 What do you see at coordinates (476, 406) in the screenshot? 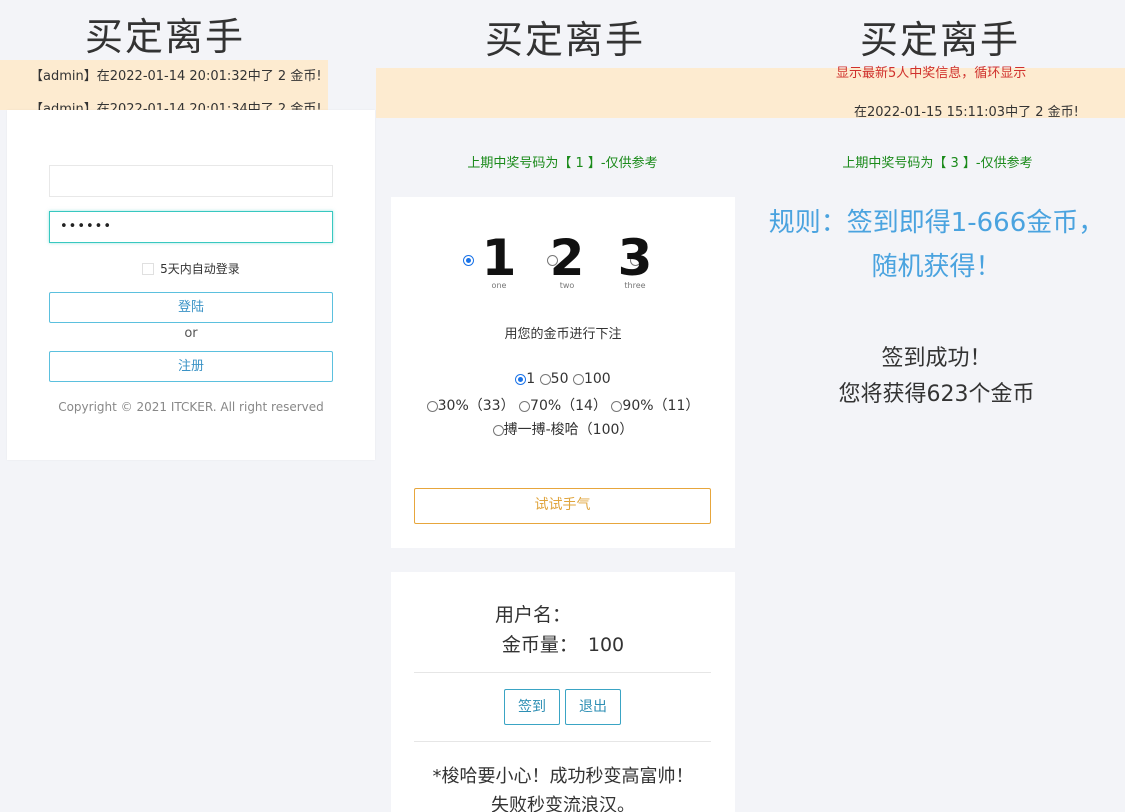
I see `odds-label: 30%（33）` at bounding box center [476, 406].